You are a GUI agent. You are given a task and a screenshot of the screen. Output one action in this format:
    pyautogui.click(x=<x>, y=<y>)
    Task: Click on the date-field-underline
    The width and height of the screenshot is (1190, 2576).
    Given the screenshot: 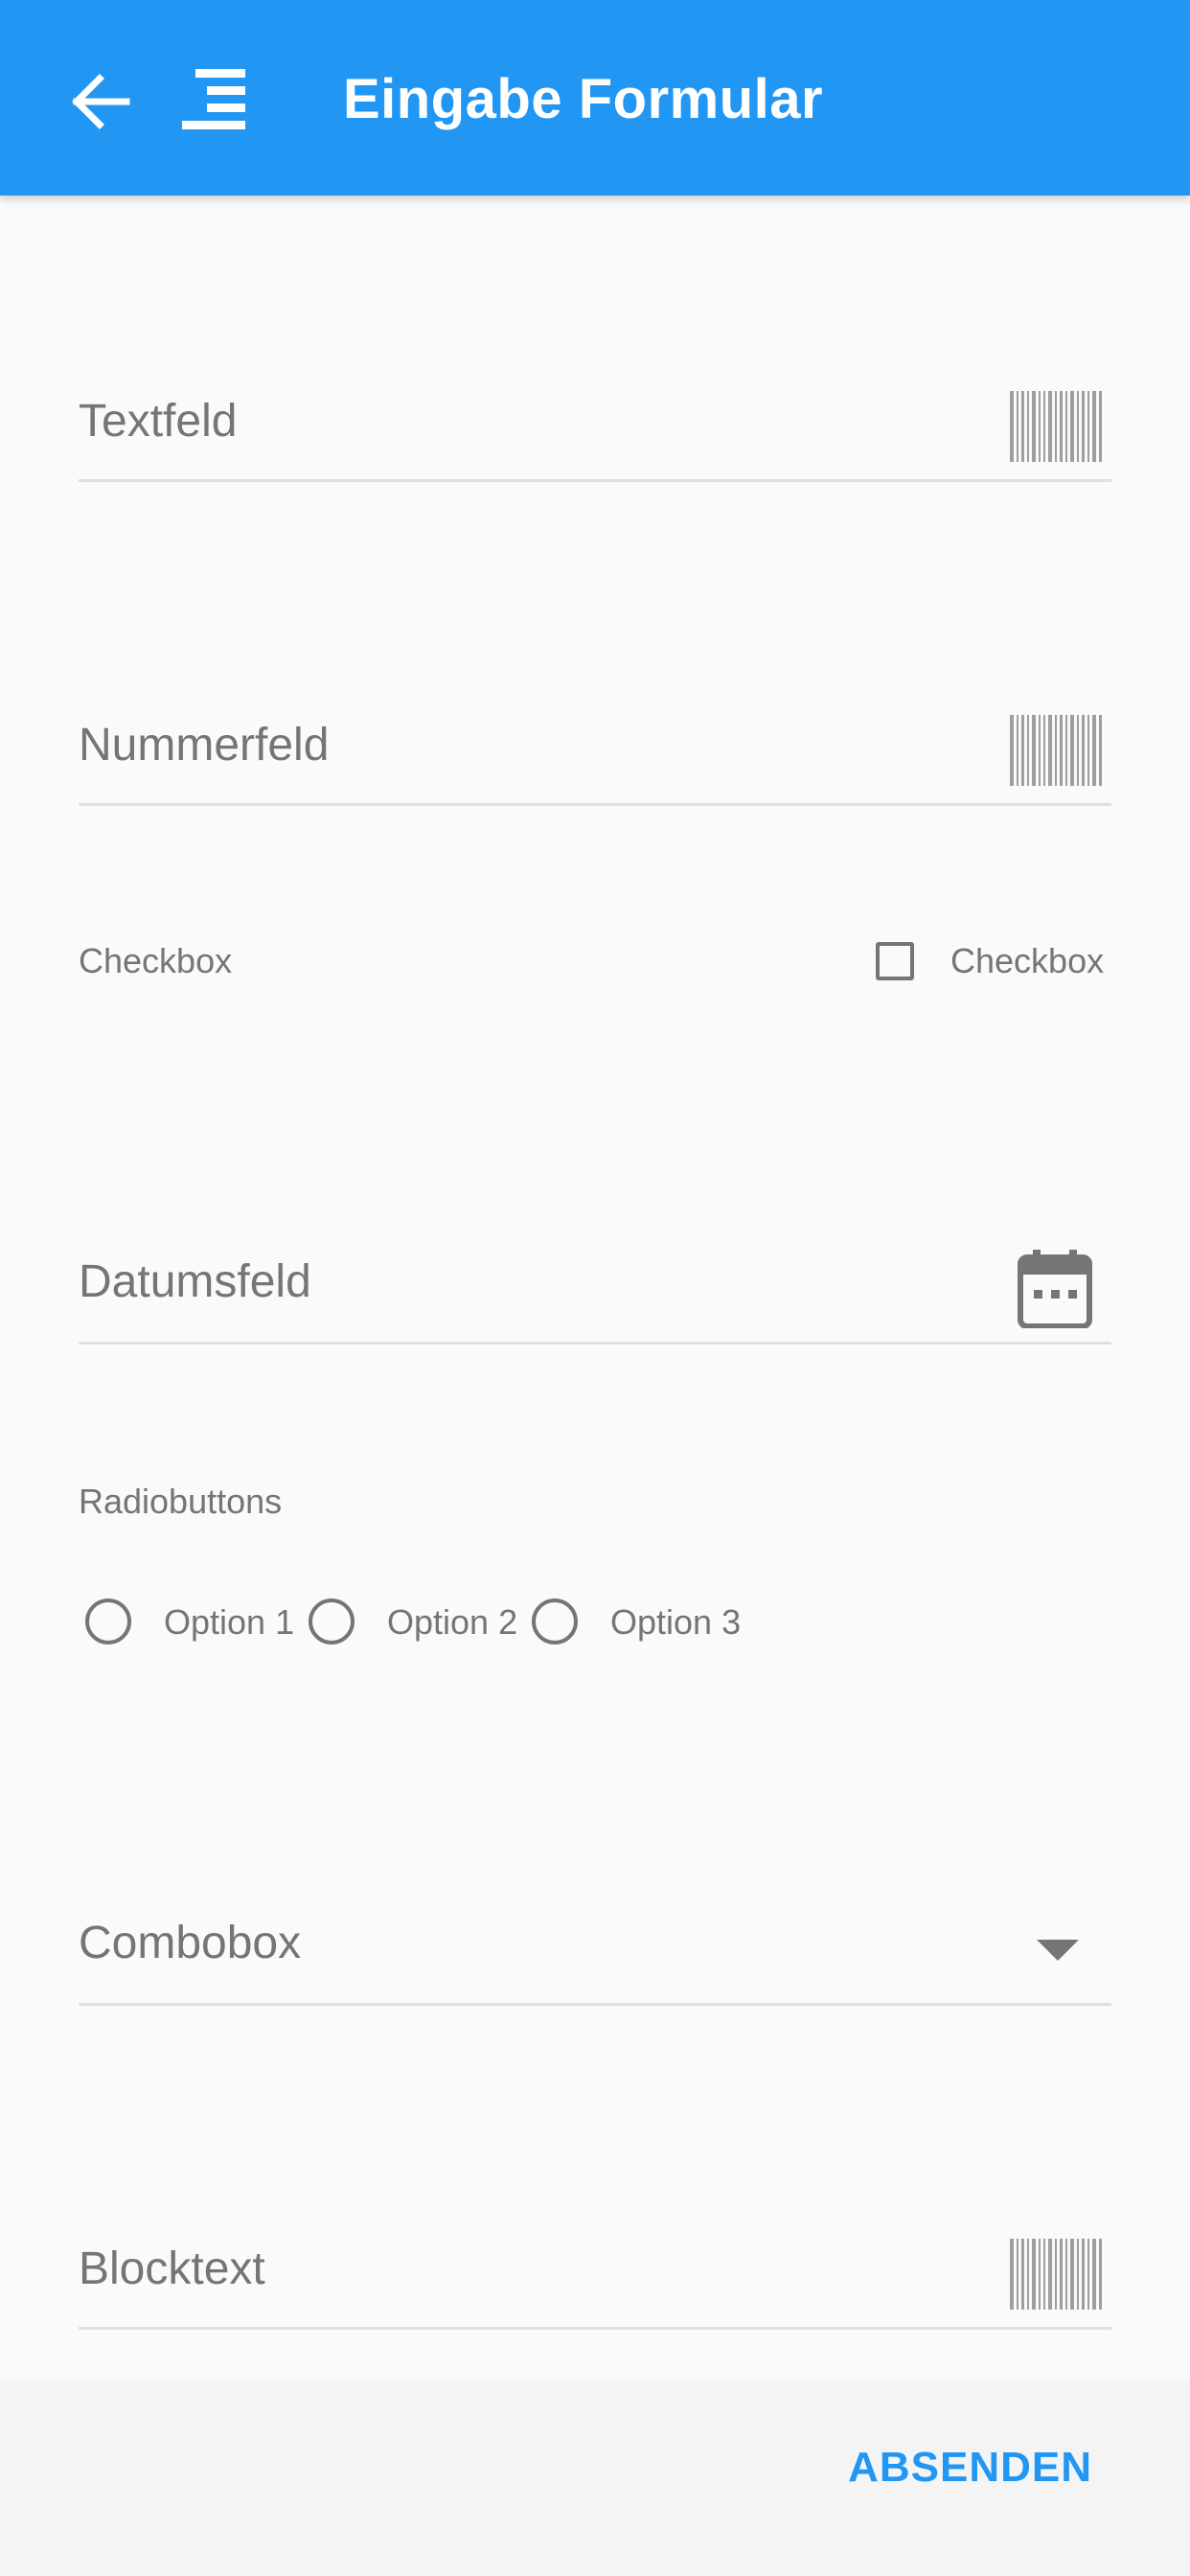 What is the action you would take?
    pyautogui.click(x=595, y=1343)
    